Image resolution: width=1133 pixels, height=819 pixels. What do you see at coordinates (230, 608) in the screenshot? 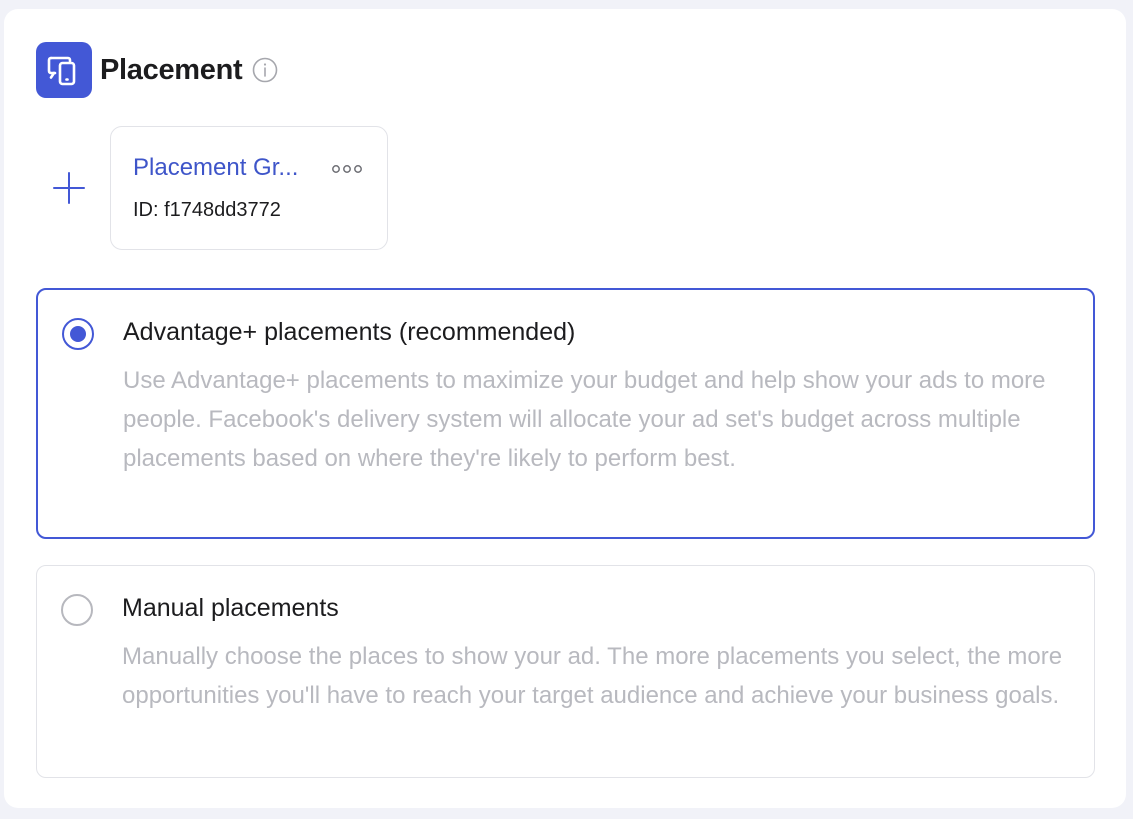
I see `option-title: Manual placements` at bounding box center [230, 608].